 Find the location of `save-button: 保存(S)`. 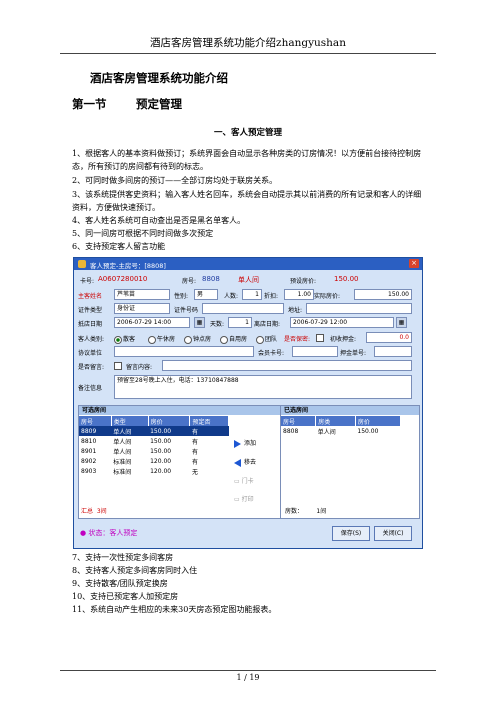

save-button: 保存(S) is located at coordinates (351, 533).